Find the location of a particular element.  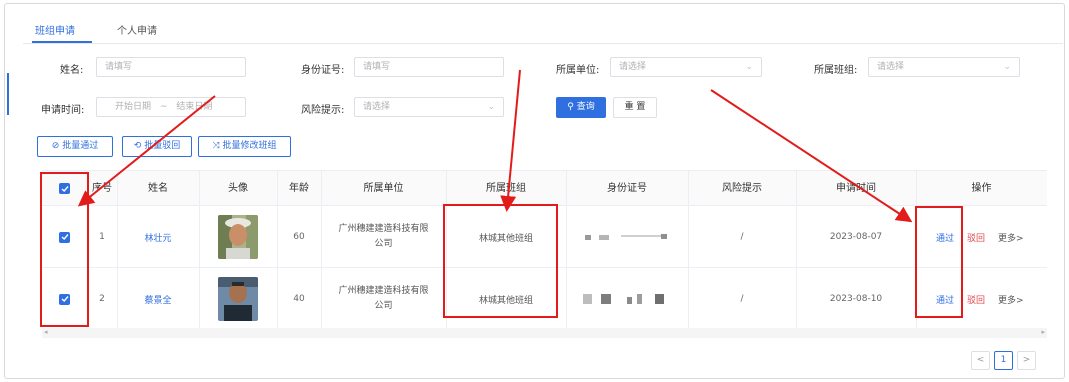

search-button: ⚲ 查询 is located at coordinates (581, 107).